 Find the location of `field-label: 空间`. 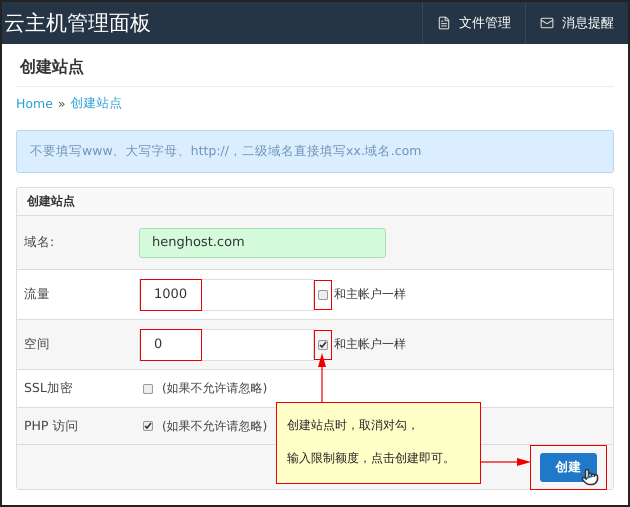

field-label: 空间 is located at coordinates (37, 344).